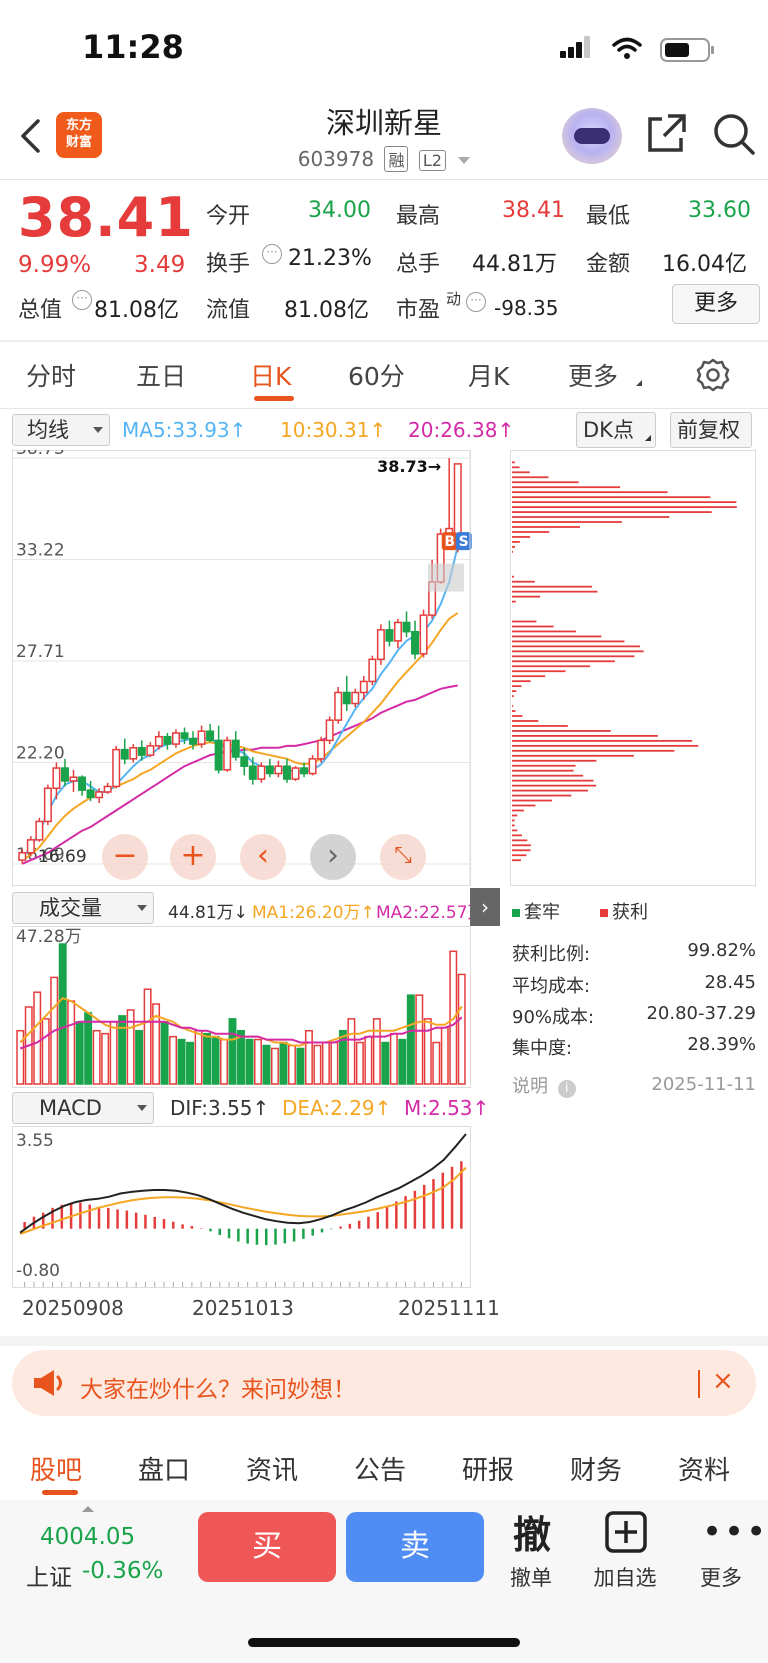 The image size is (768, 1663). Describe the element at coordinates (544, 1085) in the screenshot. I see `chip-note-link: 说明 i` at that location.